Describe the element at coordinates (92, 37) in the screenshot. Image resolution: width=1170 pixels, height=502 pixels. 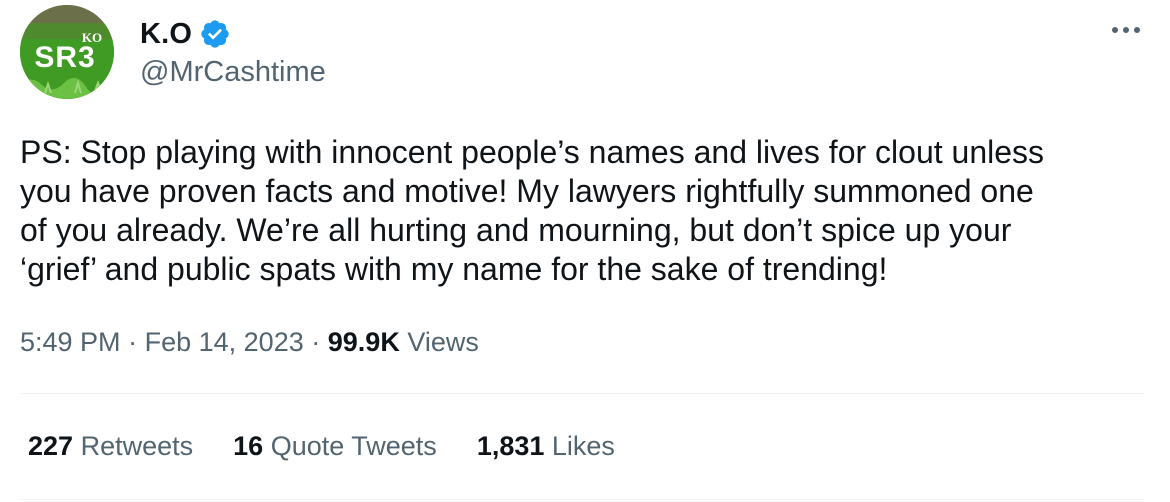
I see `avatar-badge: KO` at that location.